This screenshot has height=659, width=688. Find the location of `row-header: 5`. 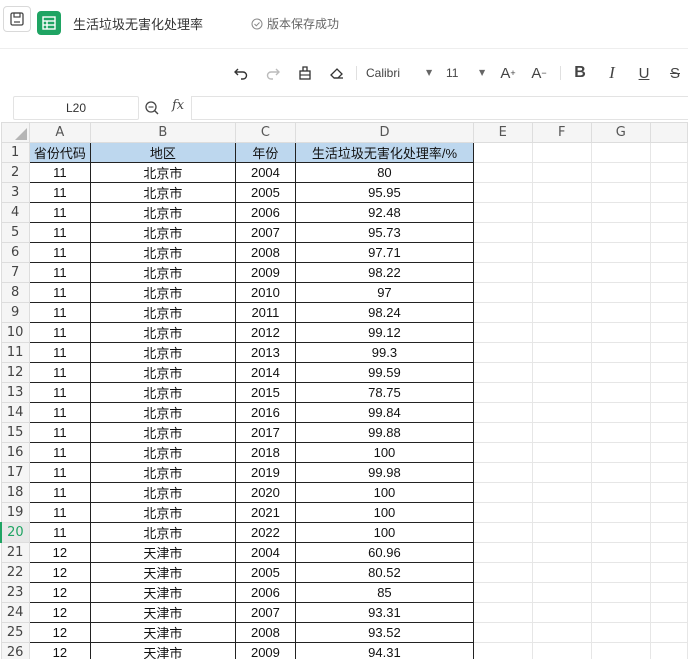

row-header: 5 is located at coordinates (15, 232).